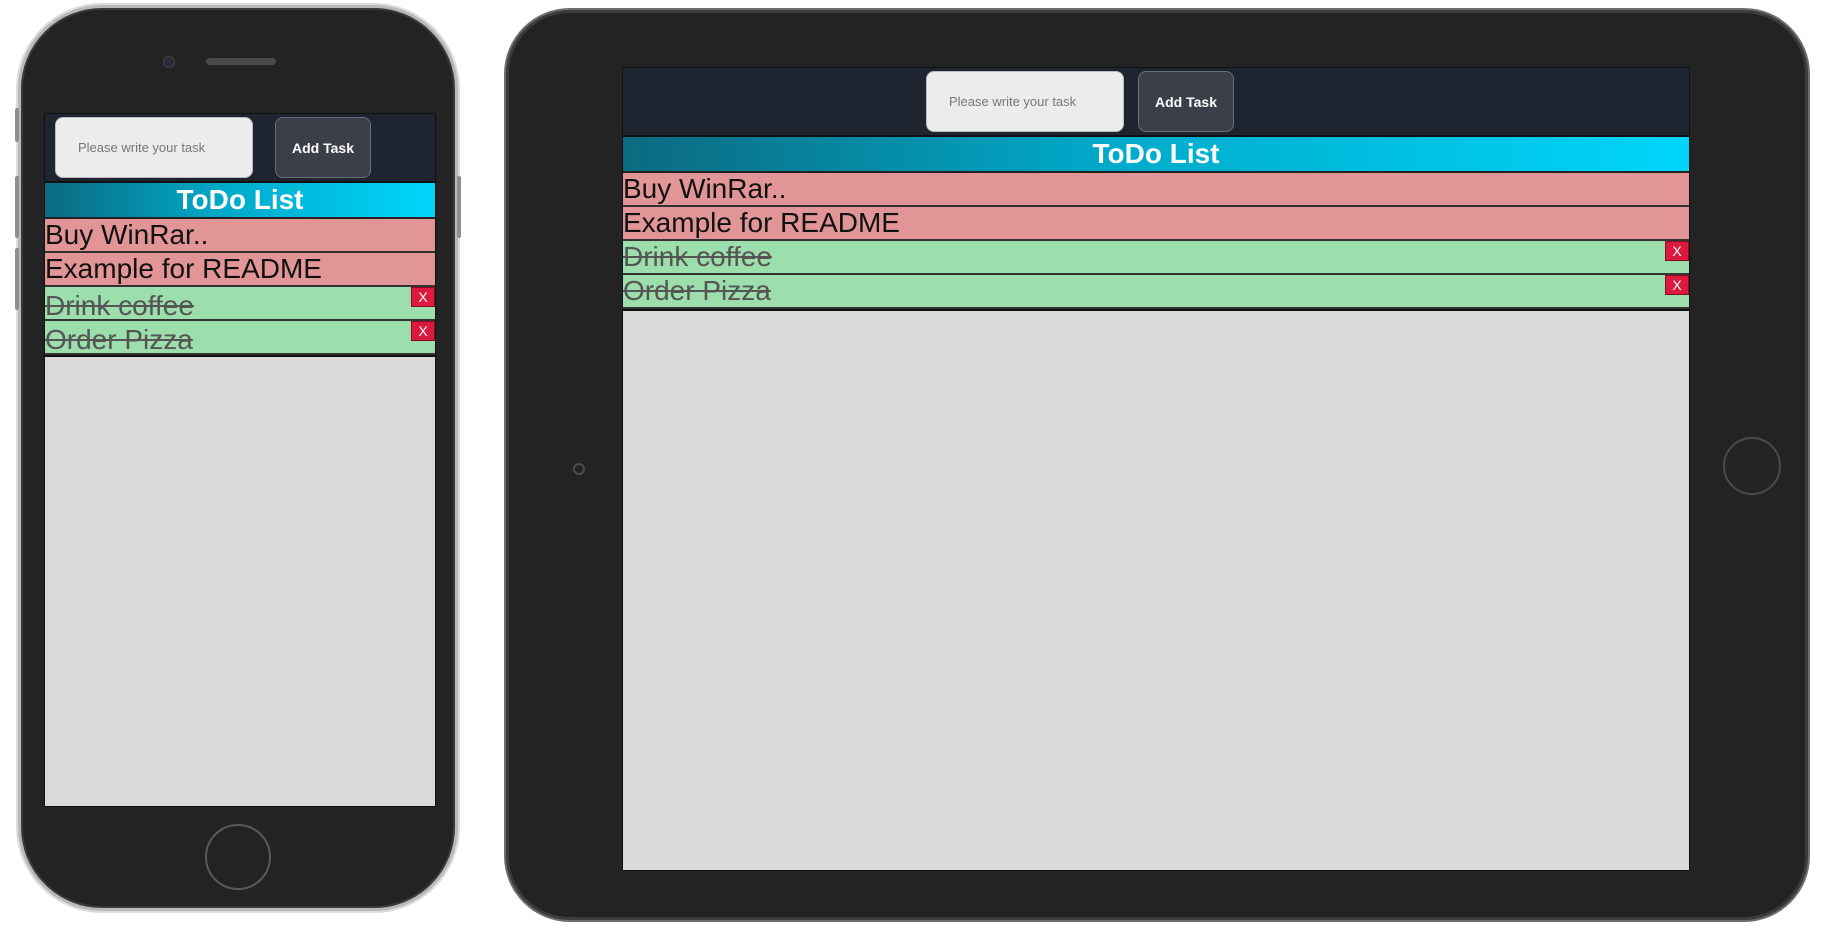 This screenshot has height=933, width=1824. I want to click on phone-power-button, so click(459, 207).